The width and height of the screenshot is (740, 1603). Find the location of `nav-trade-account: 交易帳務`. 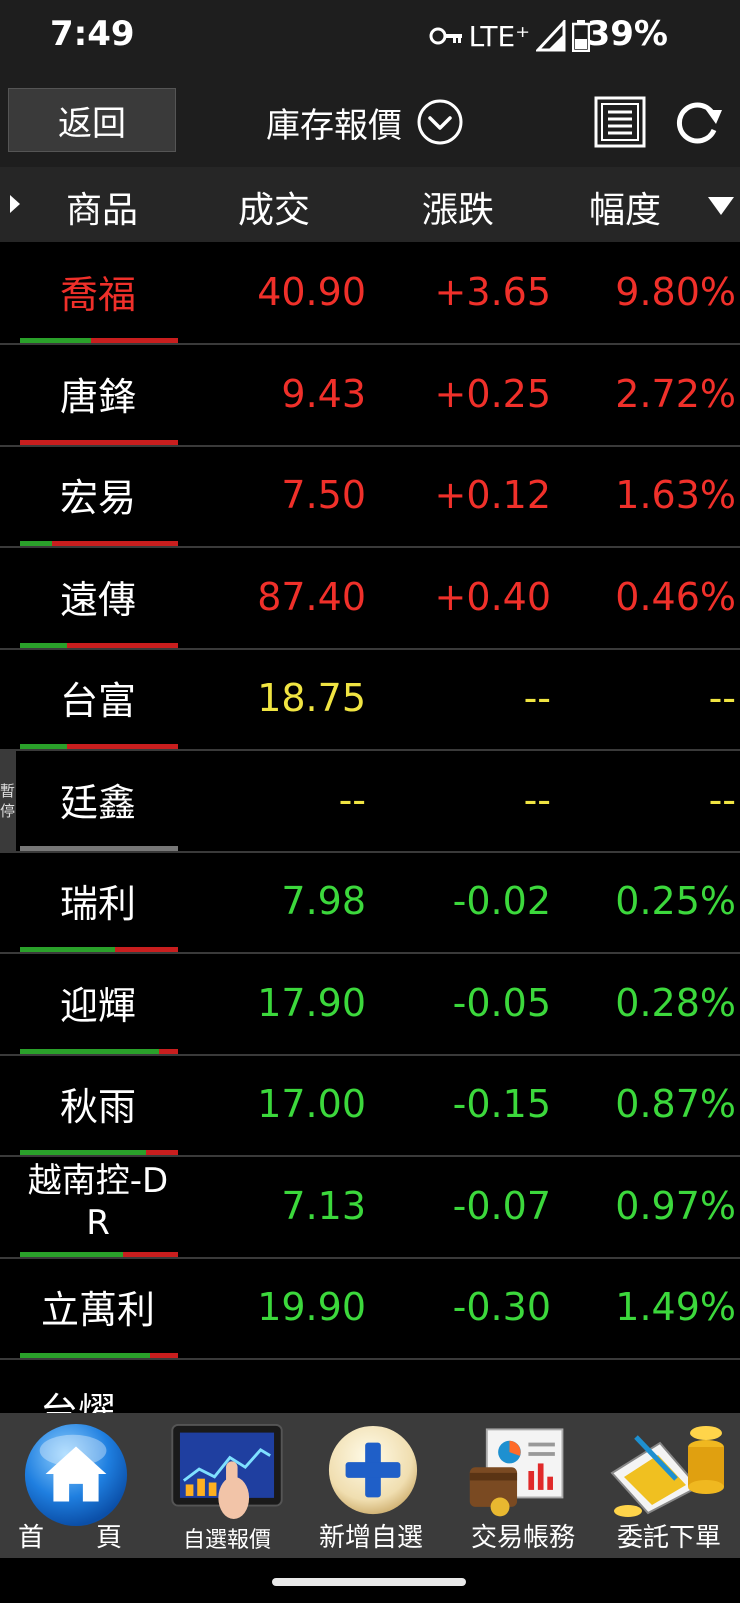

nav-trade-account: 交易帳務 is located at coordinates (523, 1485).